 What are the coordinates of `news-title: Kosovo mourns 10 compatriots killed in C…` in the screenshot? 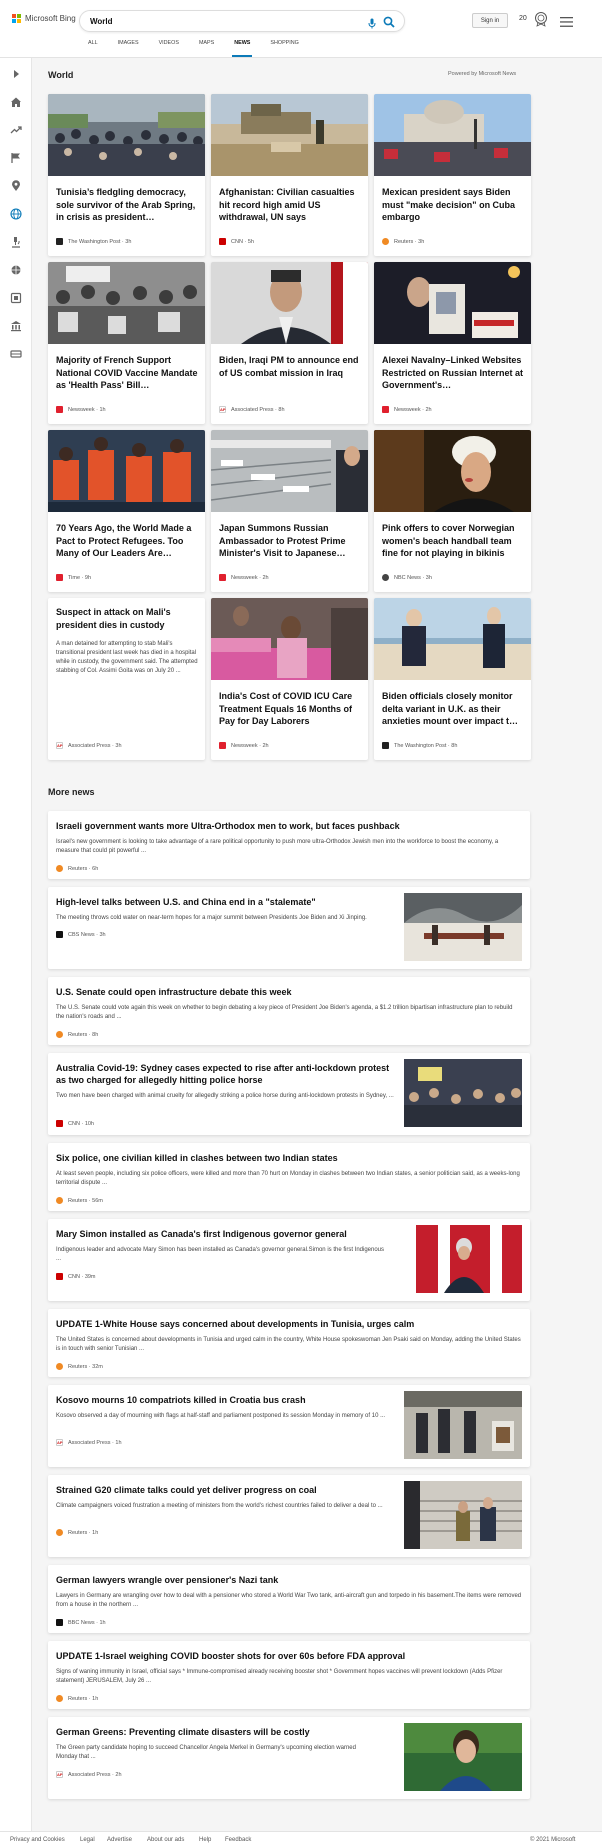 It's located at (181, 1400).